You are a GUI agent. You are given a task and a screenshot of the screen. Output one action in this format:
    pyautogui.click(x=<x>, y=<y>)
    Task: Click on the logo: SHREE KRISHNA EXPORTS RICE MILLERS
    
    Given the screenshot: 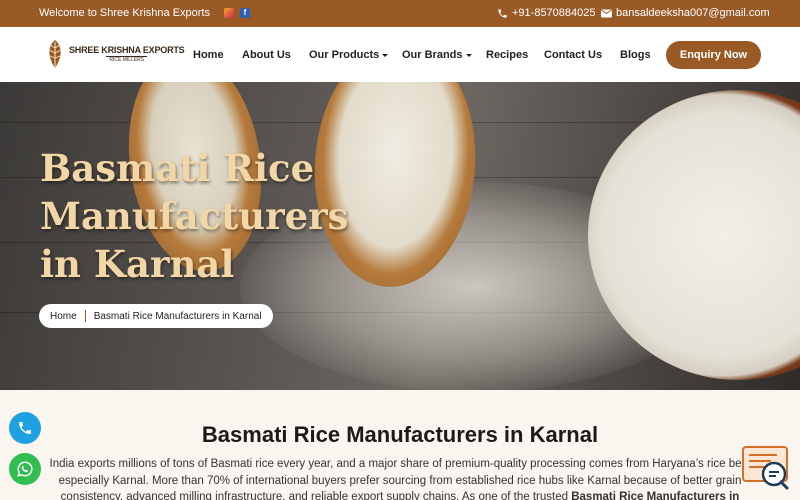 What is the action you would take?
    pyautogui.click(x=114, y=54)
    